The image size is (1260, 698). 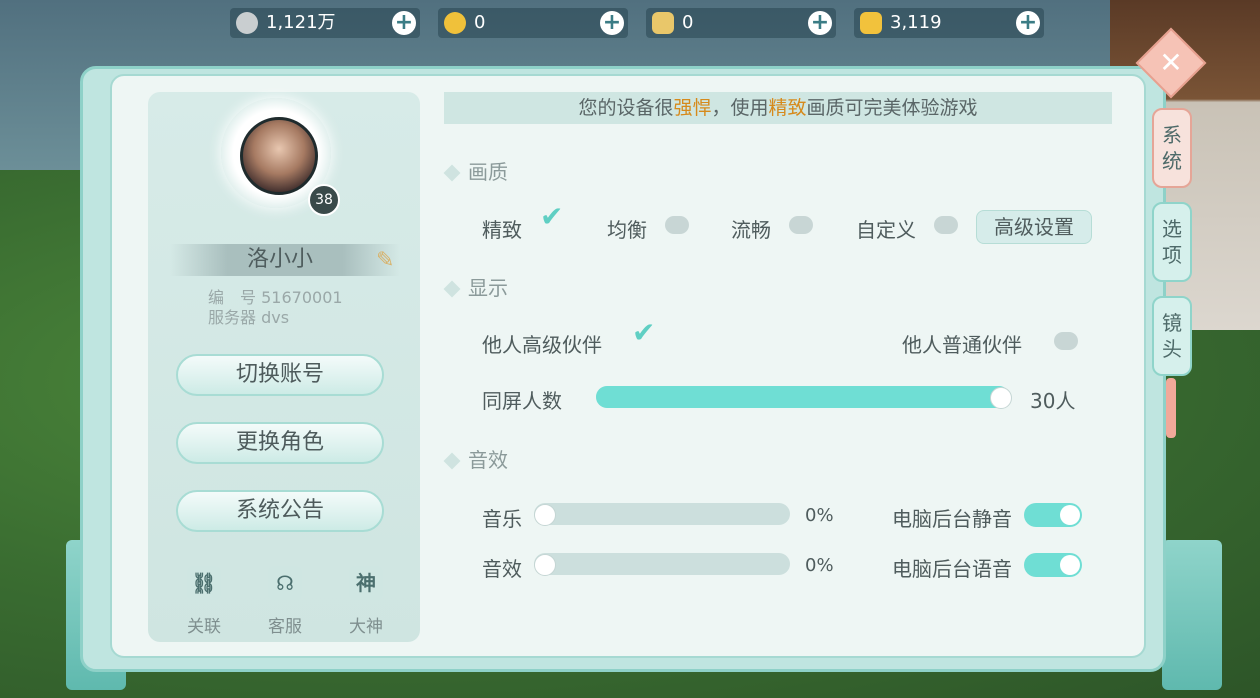 I want to click on player-server: 服务器 dvs, so click(x=248, y=316).